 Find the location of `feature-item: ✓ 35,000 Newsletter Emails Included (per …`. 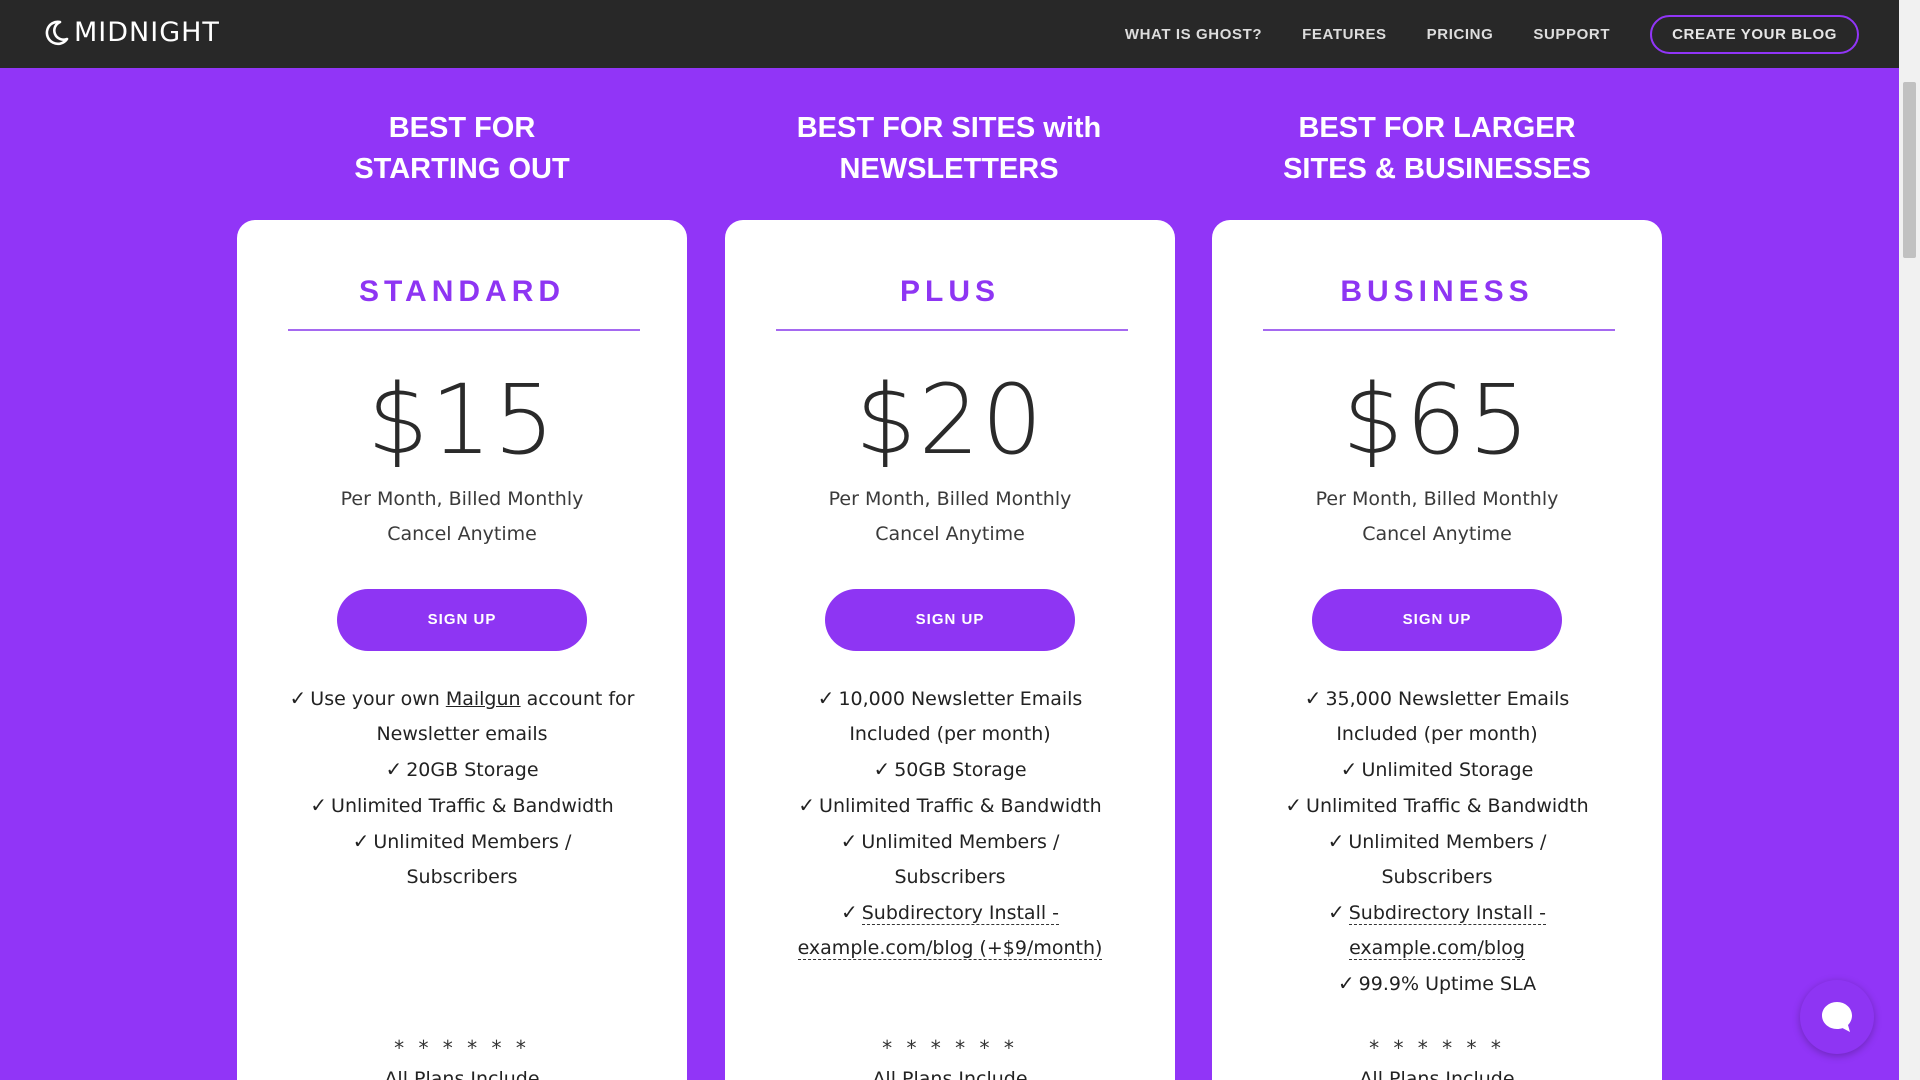

feature-item: ✓ 35,000 Newsletter Emails Included (per … is located at coordinates (1437, 716).